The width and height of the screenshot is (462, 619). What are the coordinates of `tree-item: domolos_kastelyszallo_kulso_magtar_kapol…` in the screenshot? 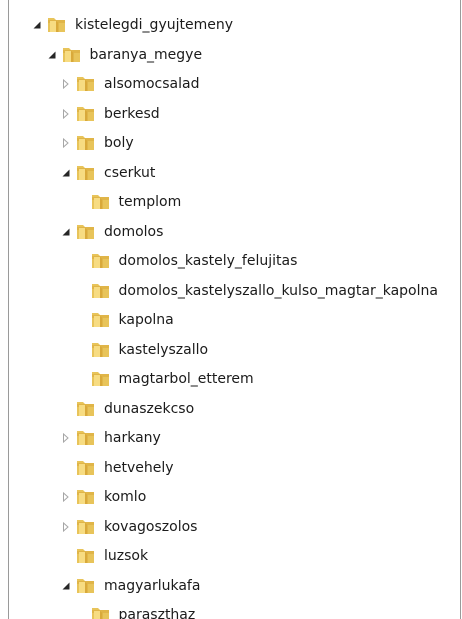 It's located at (231, 292).